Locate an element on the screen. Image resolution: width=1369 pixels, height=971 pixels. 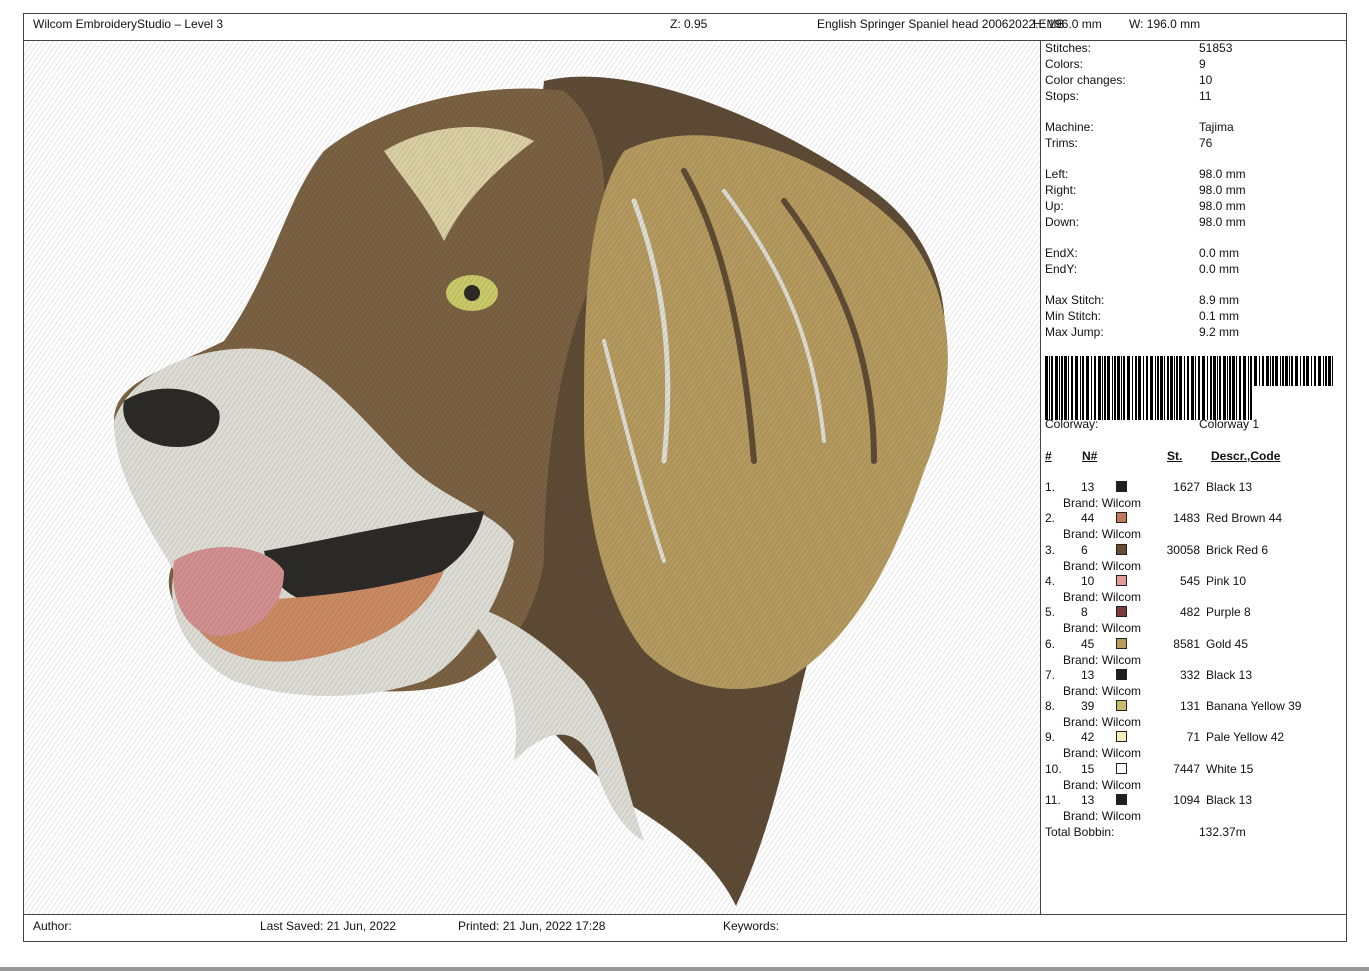
stat-label: Up: is located at coordinates (1054, 206).